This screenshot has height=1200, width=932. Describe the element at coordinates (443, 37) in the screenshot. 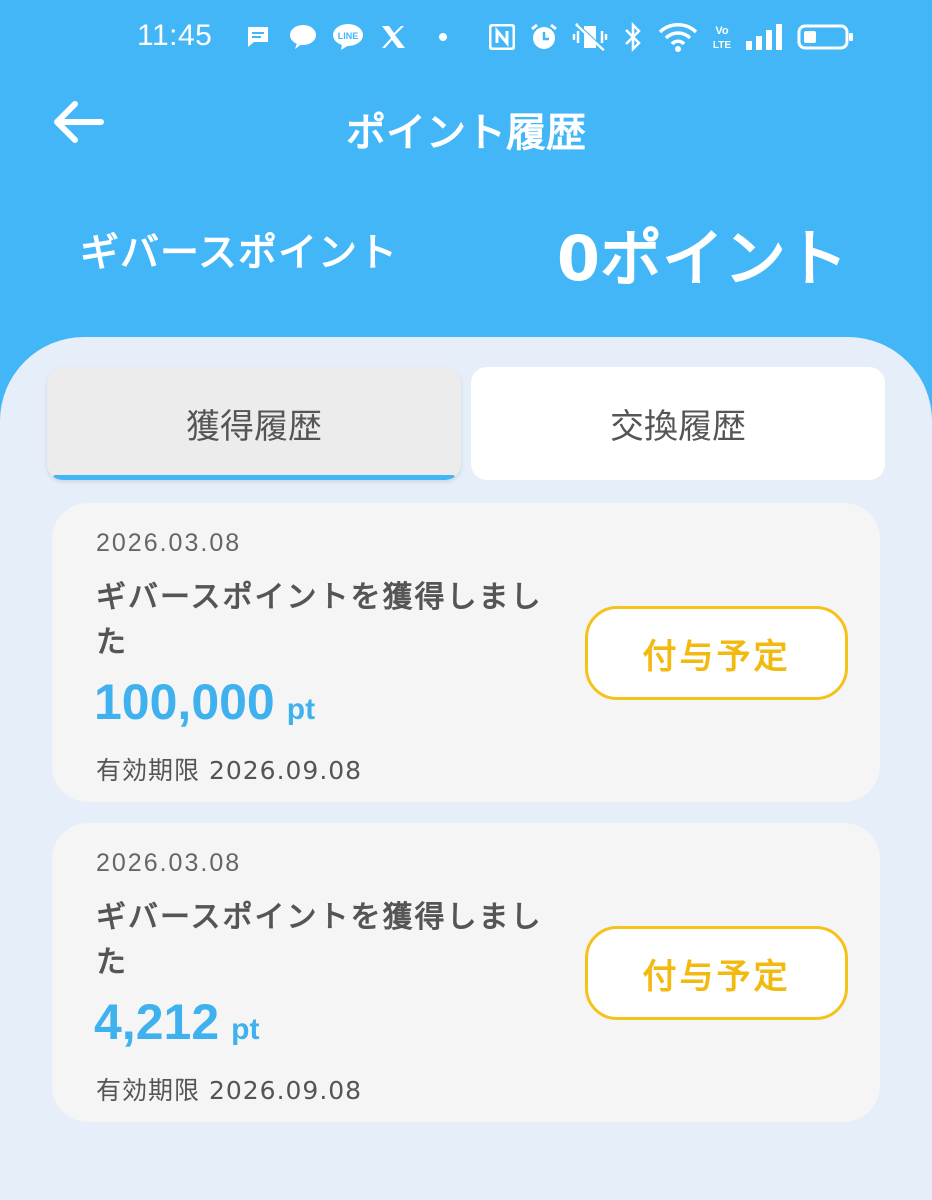

I see `dot-icon` at that location.